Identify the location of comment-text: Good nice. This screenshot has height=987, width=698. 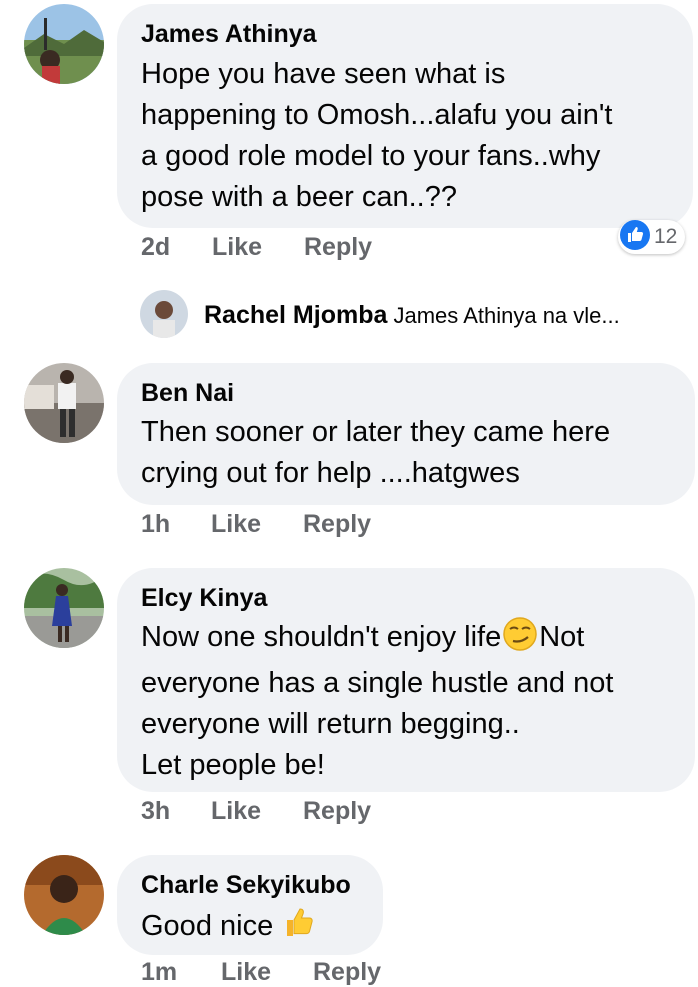
(229, 928).